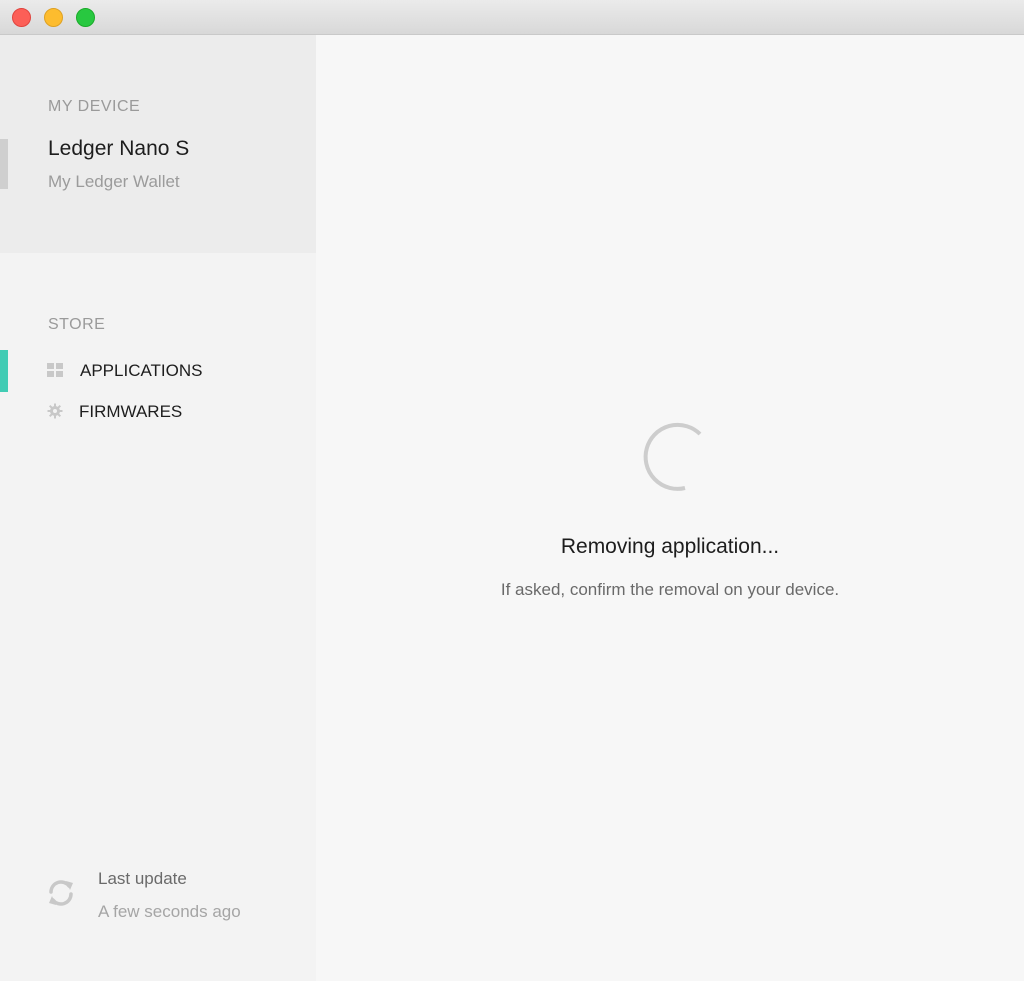 The image size is (1024, 981). Describe the element at coordinates (114, 181) in the screenshot. I see `device-subtitle: My Ledger Wallet` at that location.